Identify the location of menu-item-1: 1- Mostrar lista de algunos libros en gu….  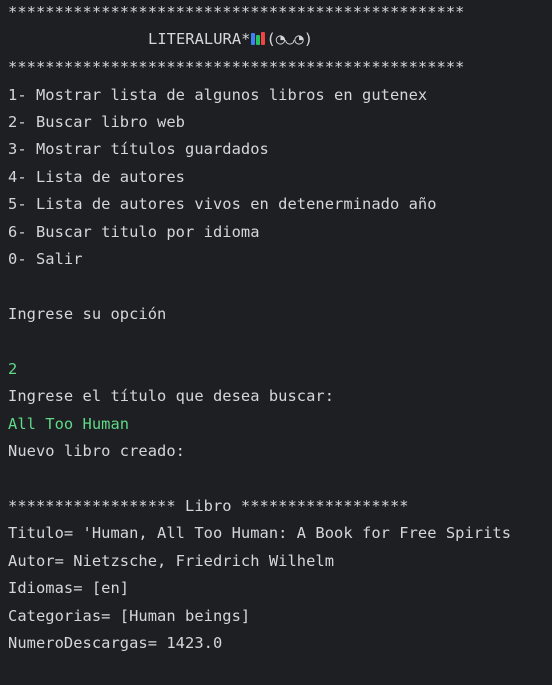
(218, 95).